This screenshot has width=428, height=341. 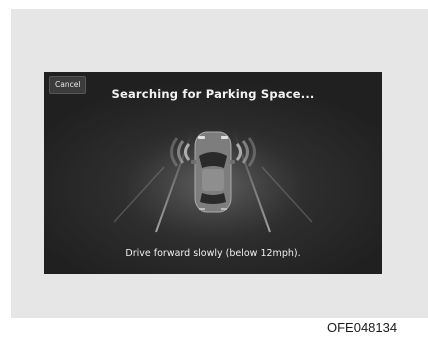 I want to click on car-top-view-icon, so click(x=213, y=172).